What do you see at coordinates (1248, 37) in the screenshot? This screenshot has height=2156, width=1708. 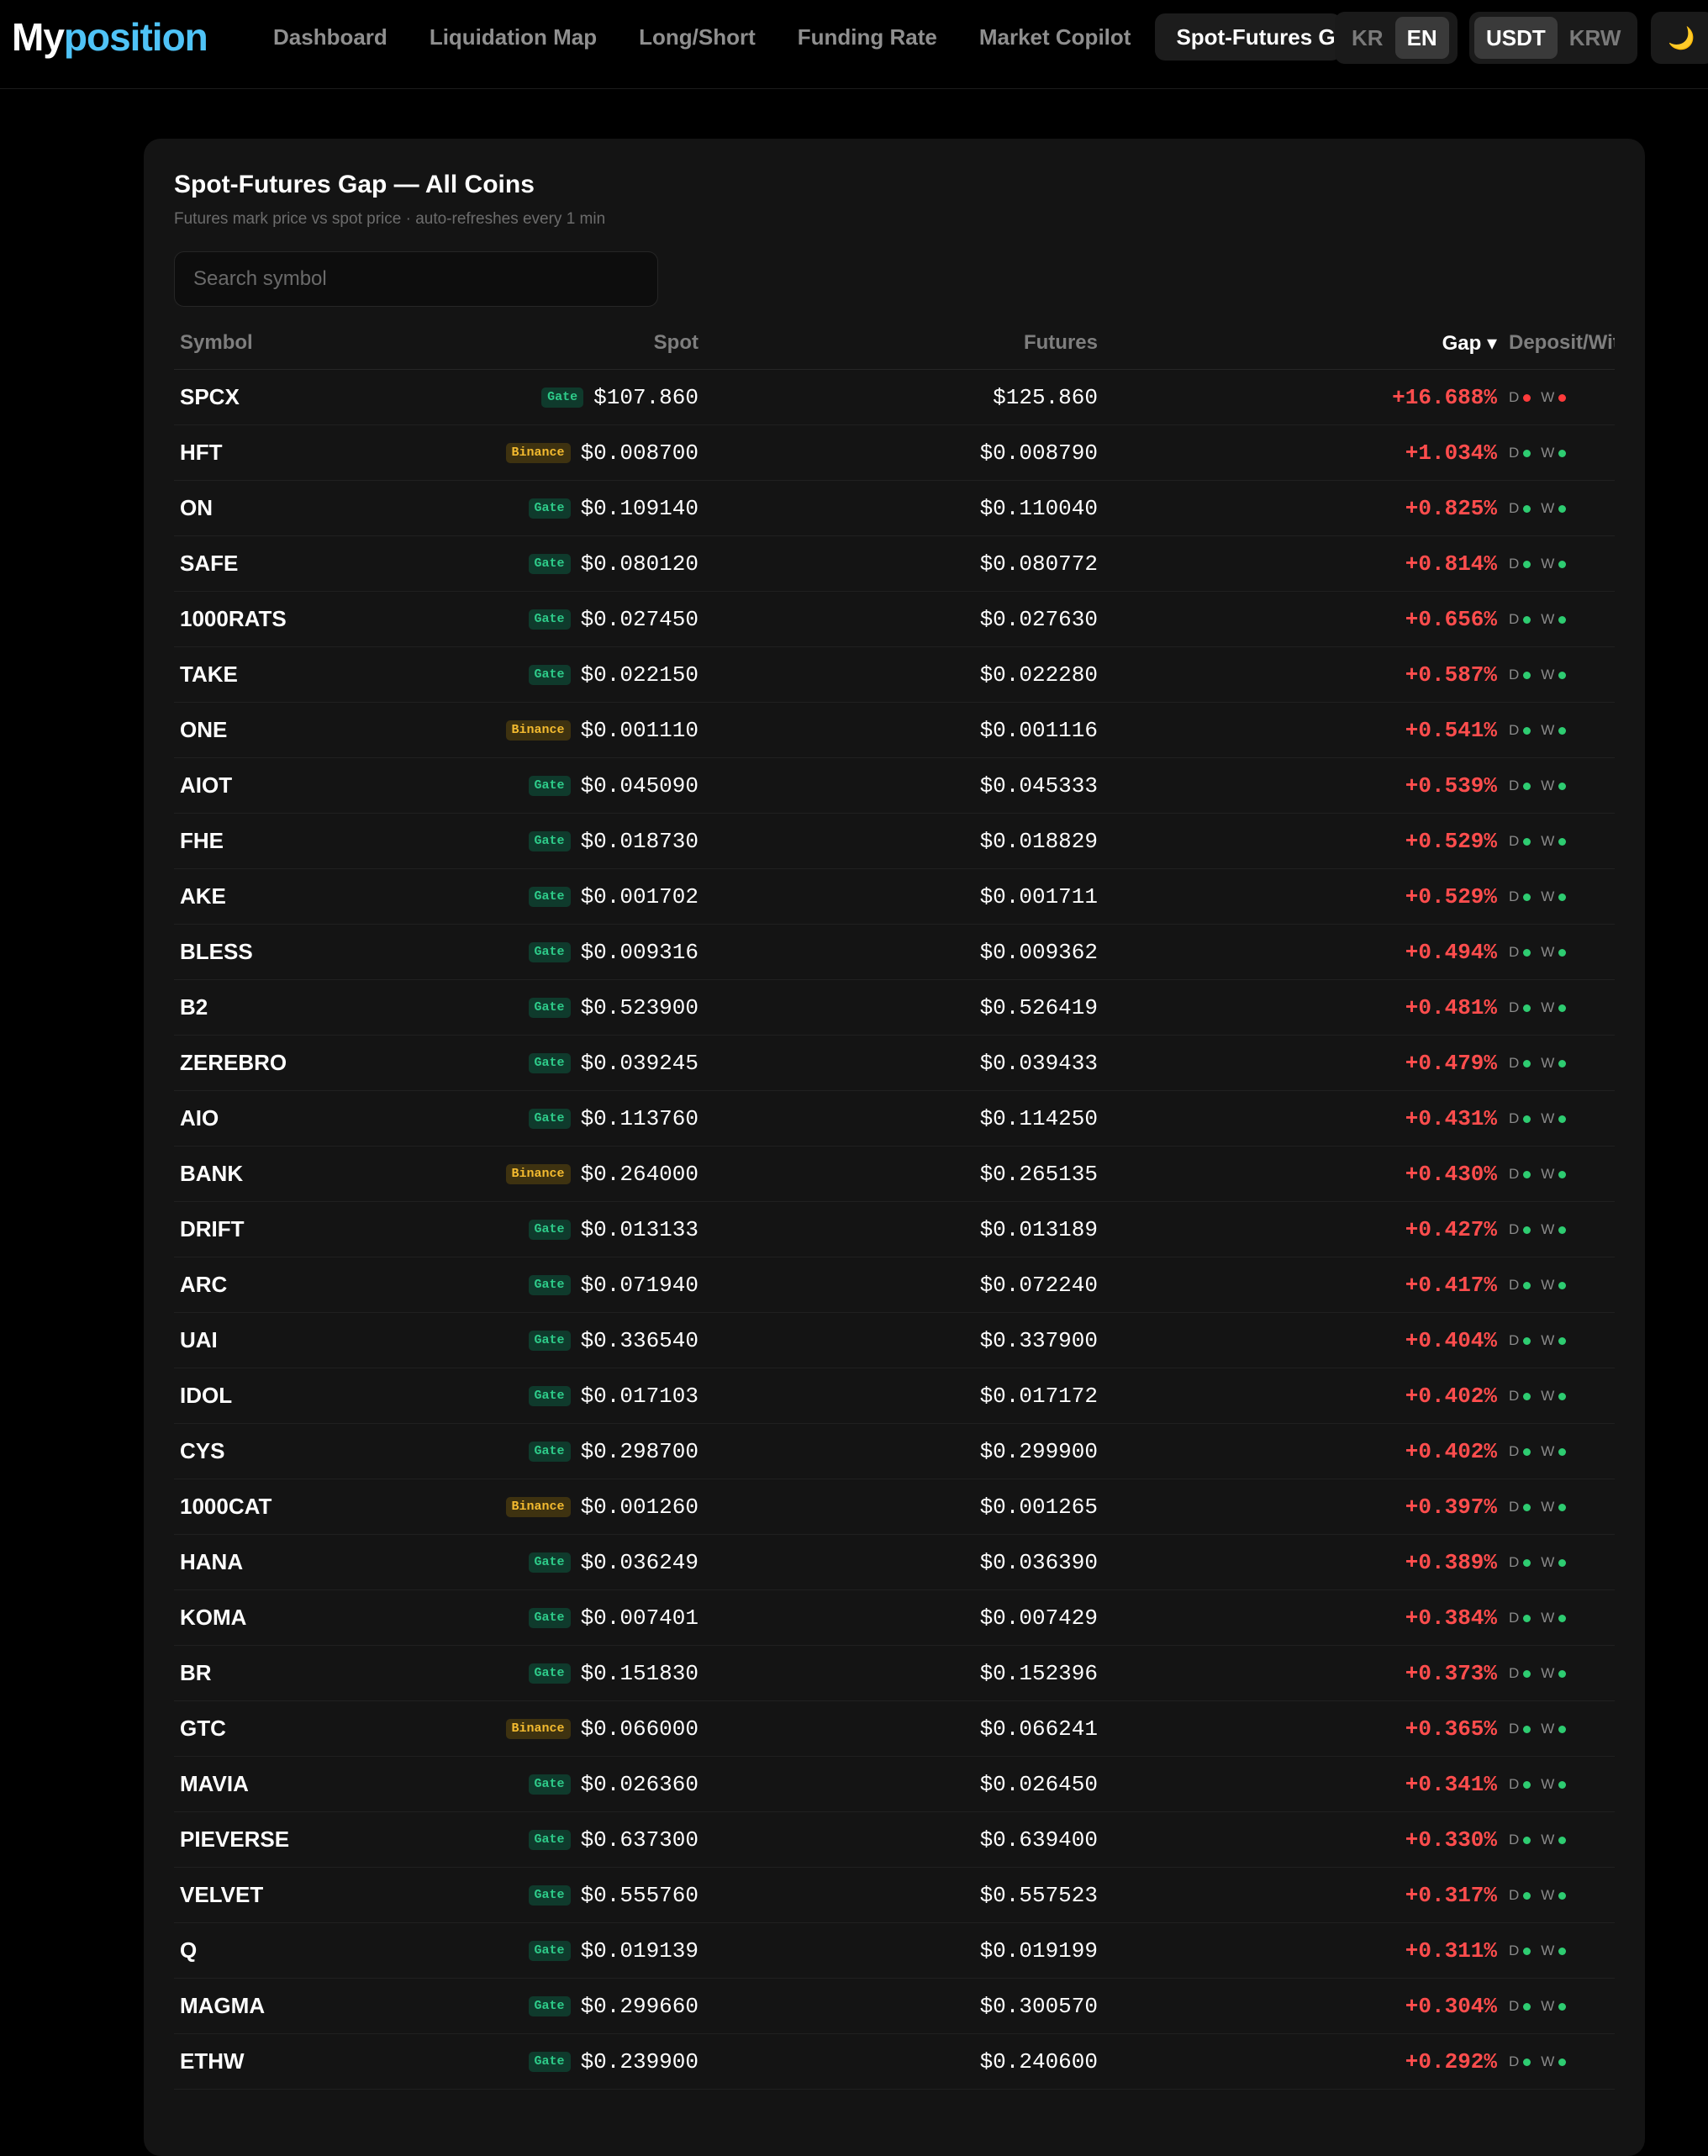 I see `nav-spot-futures-gap: Spot-Futures Gap` at bounding box center [1248, 37].